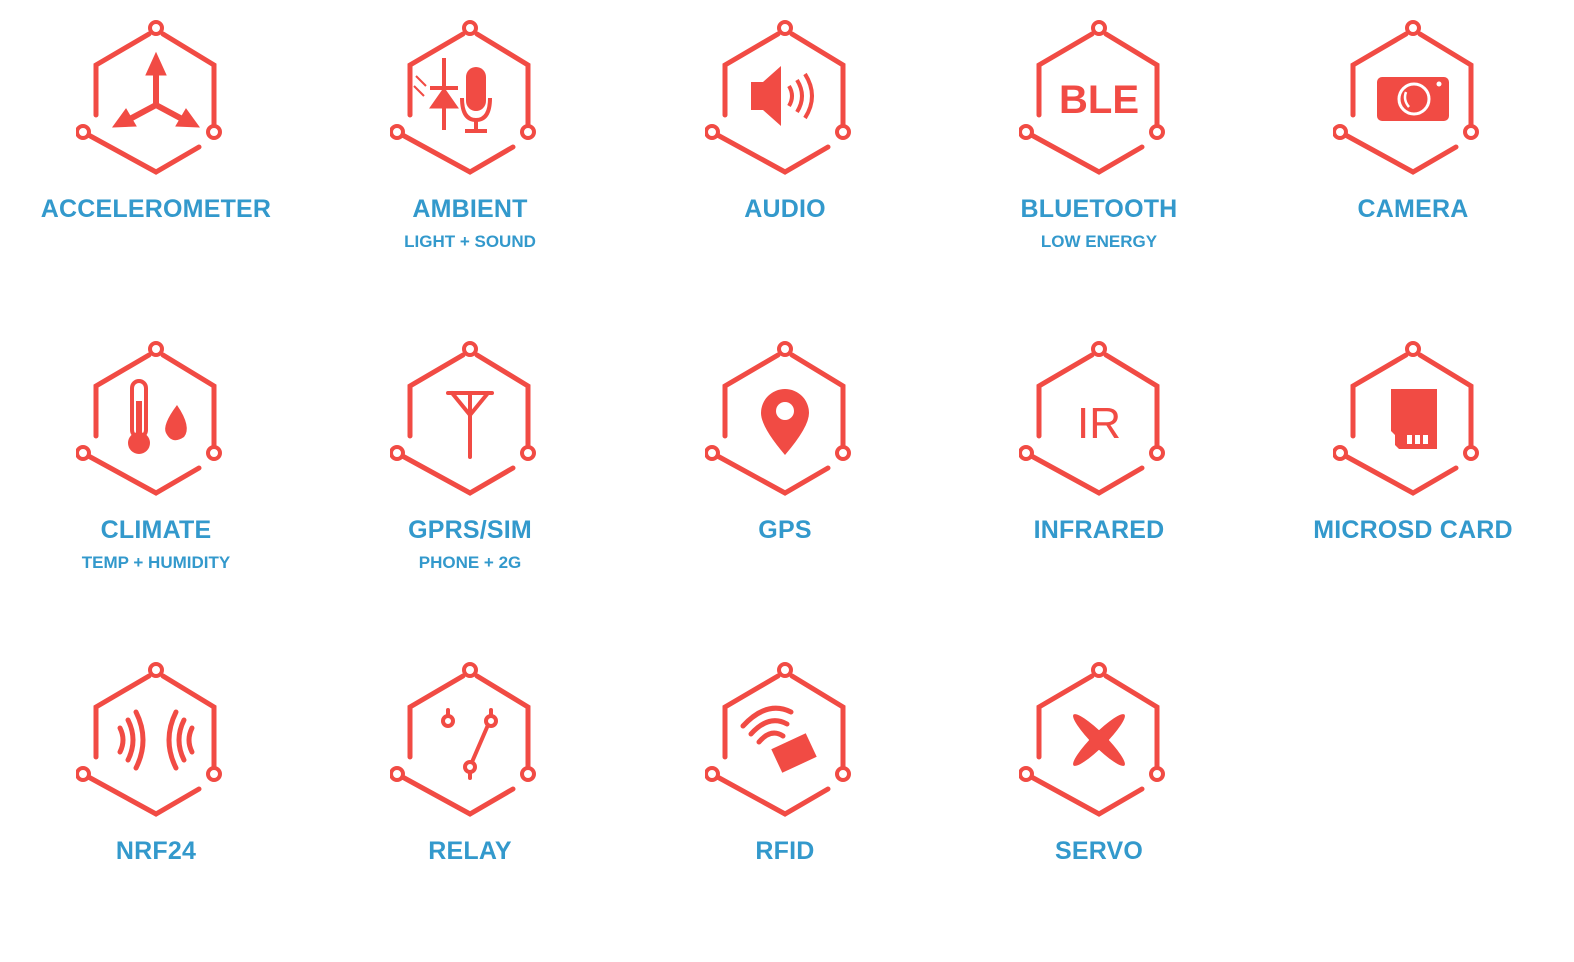 The image size is (1574, 962). I want to click on module-gps: GPS, so click(785, 491).